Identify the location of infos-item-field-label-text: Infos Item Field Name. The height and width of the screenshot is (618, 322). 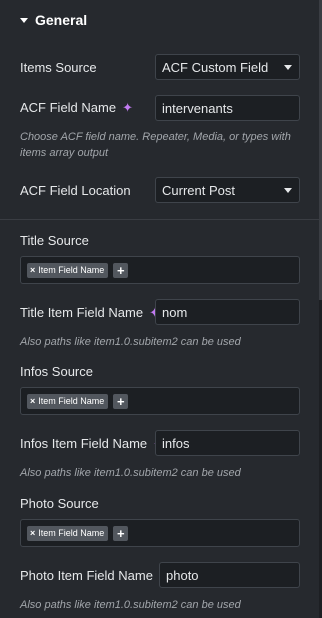
(84, 443).